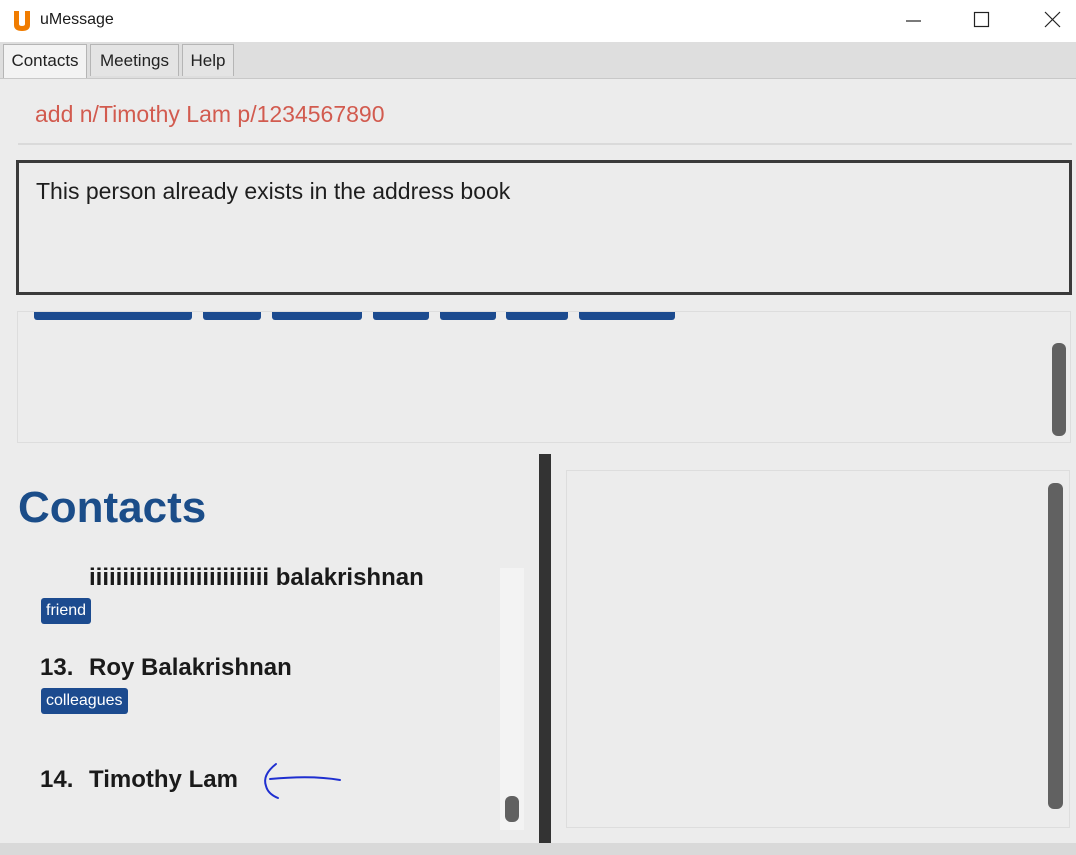  I want to click on title-bar: uMessage, so click(538, 21).